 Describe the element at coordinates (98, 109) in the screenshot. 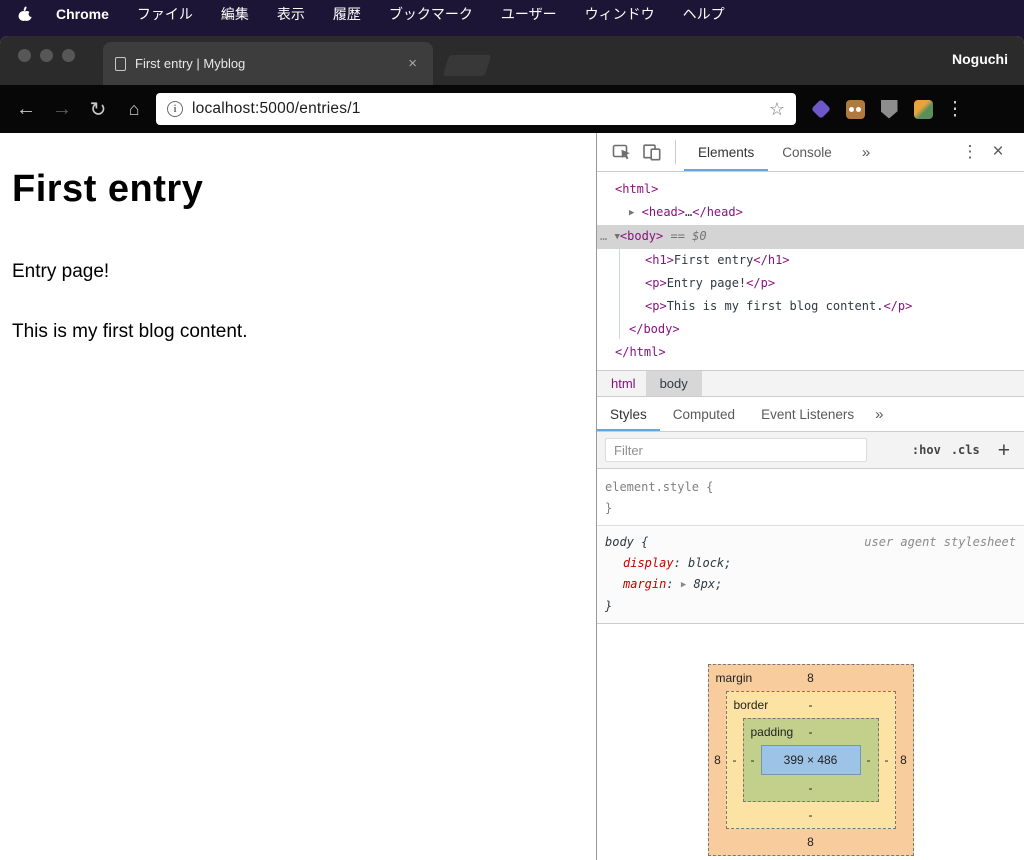

I see `reload-icon: ↻` at that location.